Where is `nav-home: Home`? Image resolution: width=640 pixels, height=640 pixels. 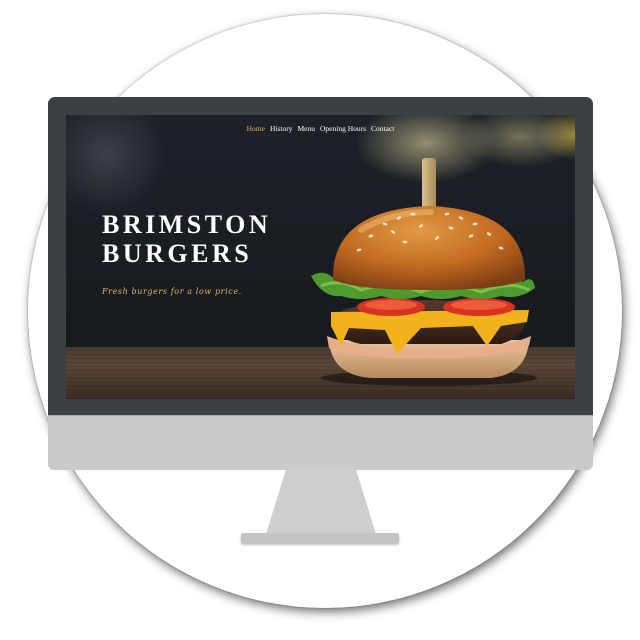
nav-home: Home is located at coordinates (256, 129).